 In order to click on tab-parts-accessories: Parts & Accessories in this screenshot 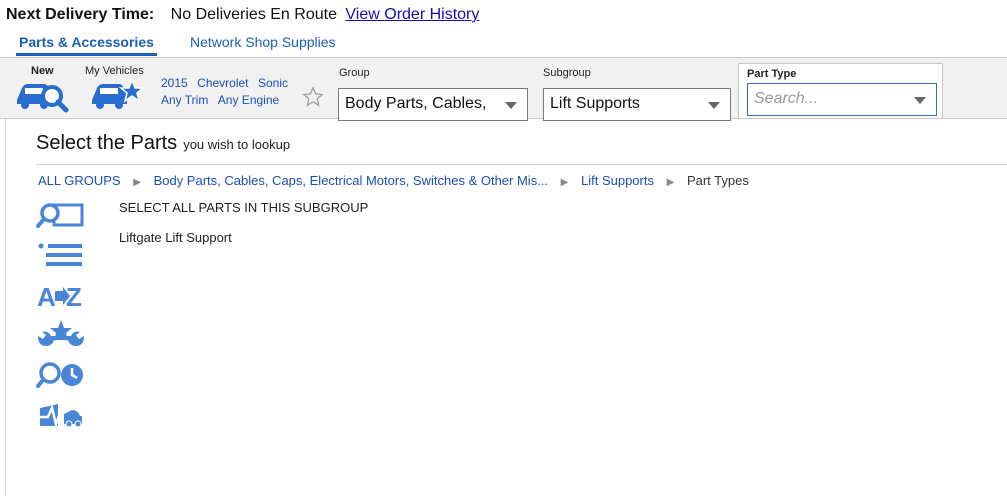, I will do `click(86, 45)`.